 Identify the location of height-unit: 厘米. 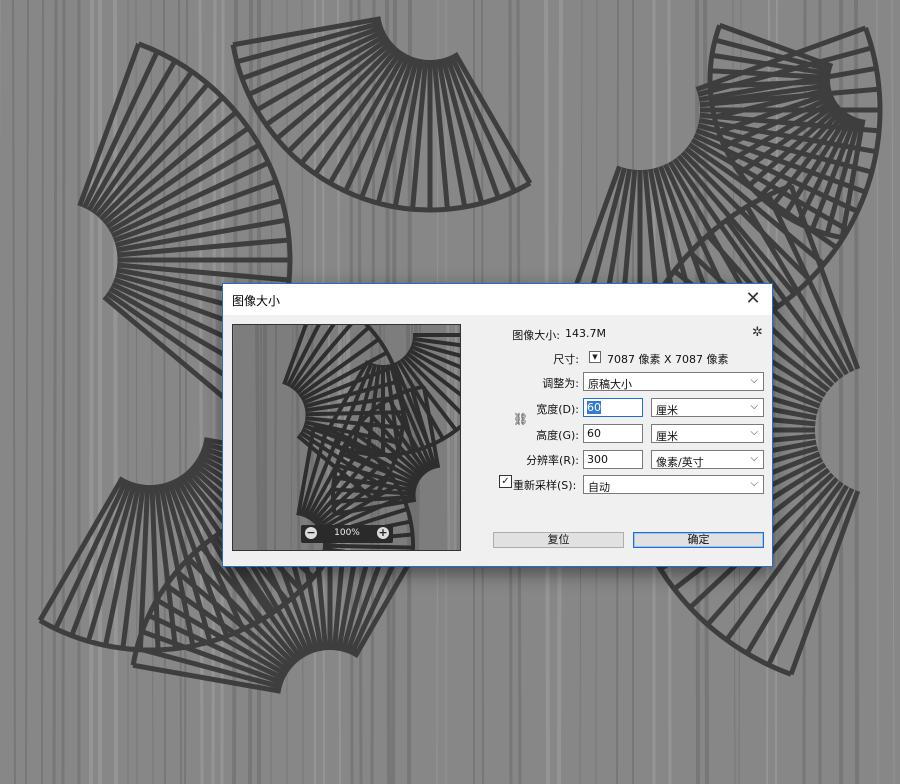
(667, 436).